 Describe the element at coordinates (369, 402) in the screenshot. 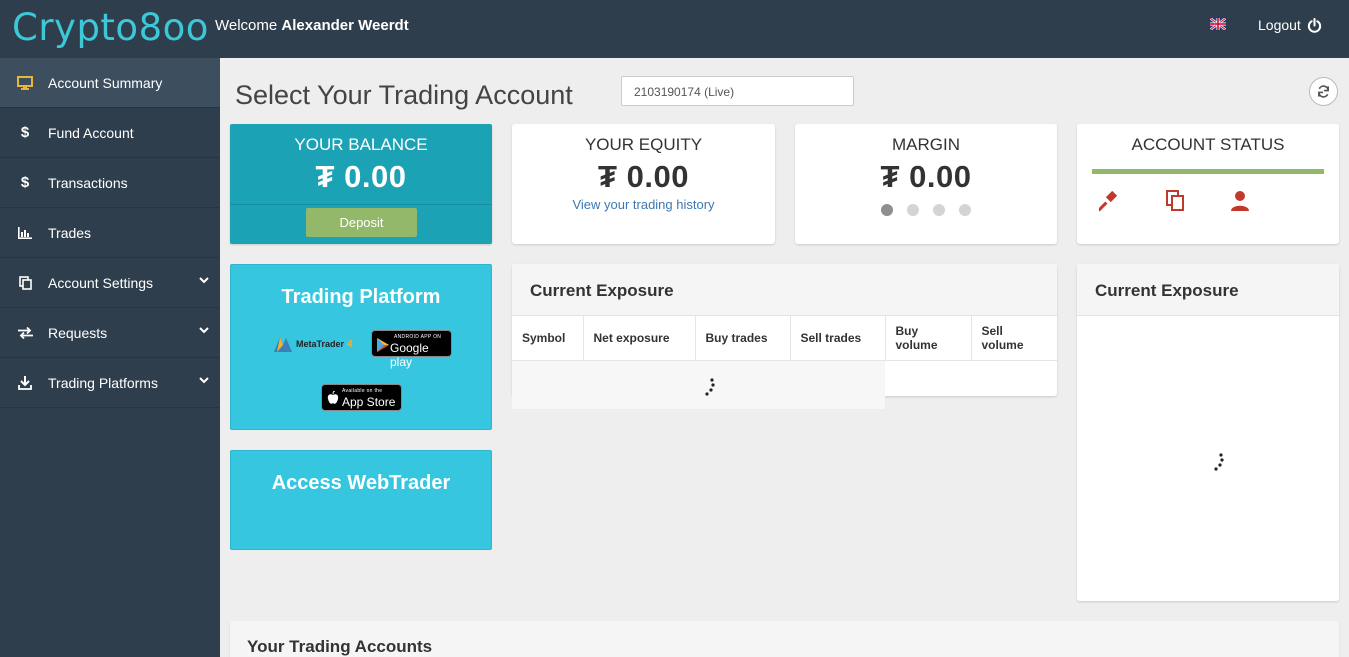

I see `app-store-title: App Store` at that location.